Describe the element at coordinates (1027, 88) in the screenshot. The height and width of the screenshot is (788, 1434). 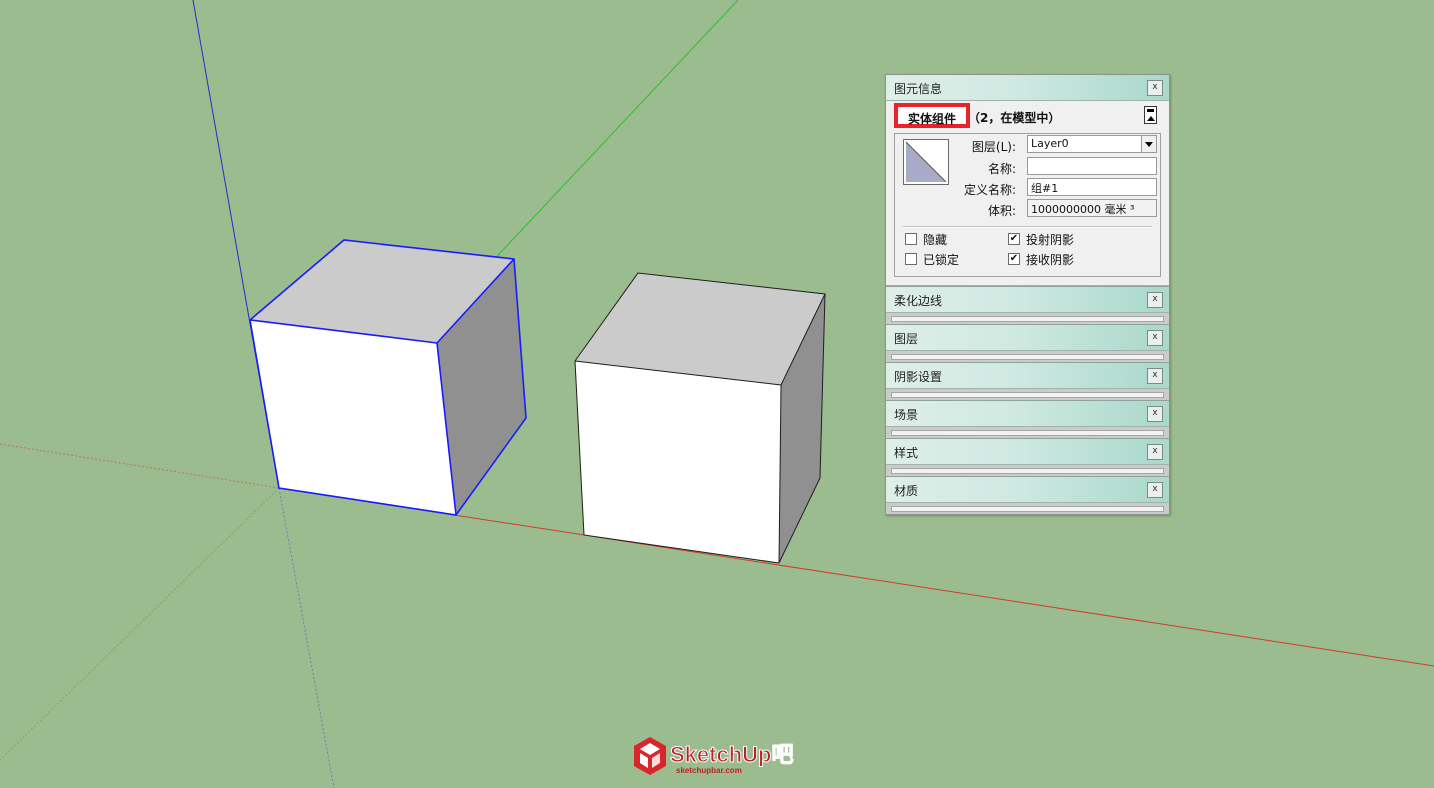
I see `entity-info-header: 图元信息 x` at that location.